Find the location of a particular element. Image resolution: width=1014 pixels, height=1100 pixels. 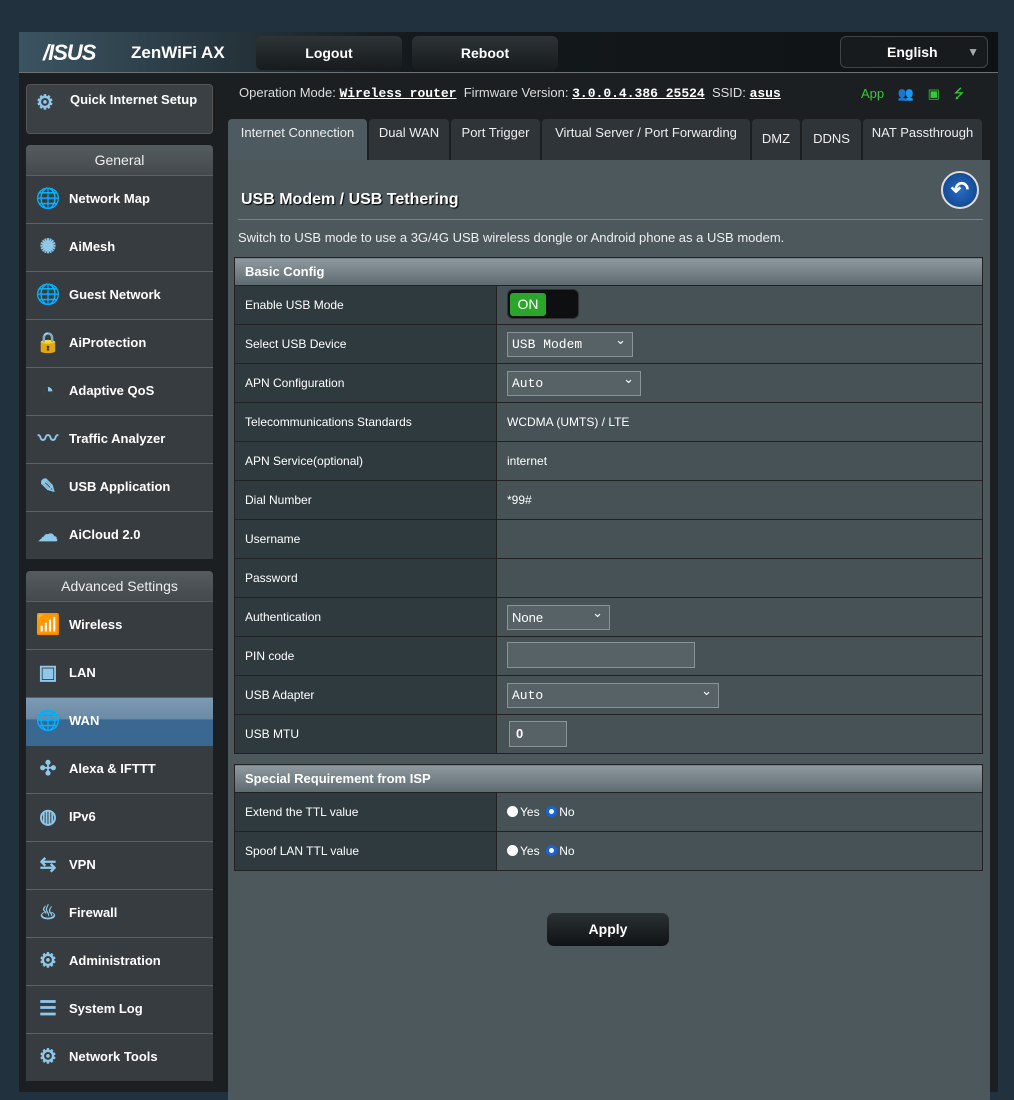

sidebar-item-label: WAN is located at coordinates (84, 720).